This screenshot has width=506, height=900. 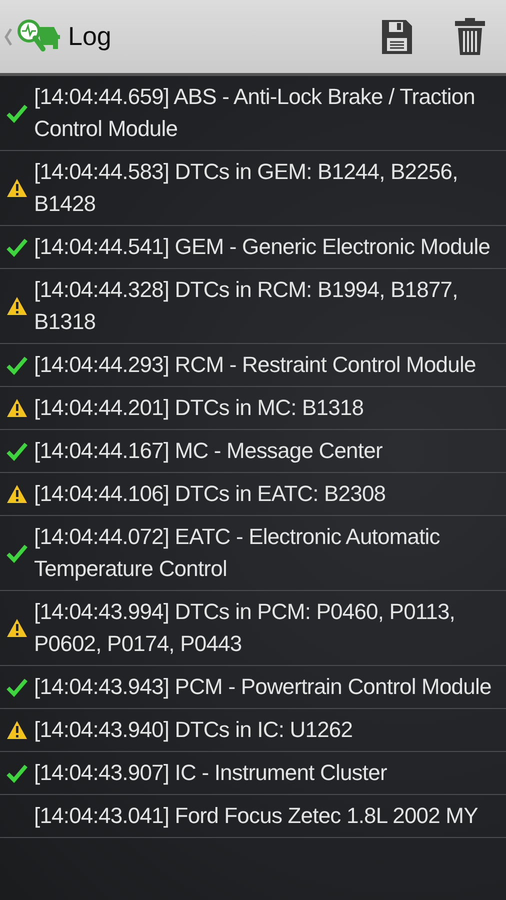 What do you see at coordinates (237, 553) in the screenshot?
I see `log-entry: [14:04:44.072] EATC - Electronic Automatic Temperature Control` at bounding box center [237, 553].